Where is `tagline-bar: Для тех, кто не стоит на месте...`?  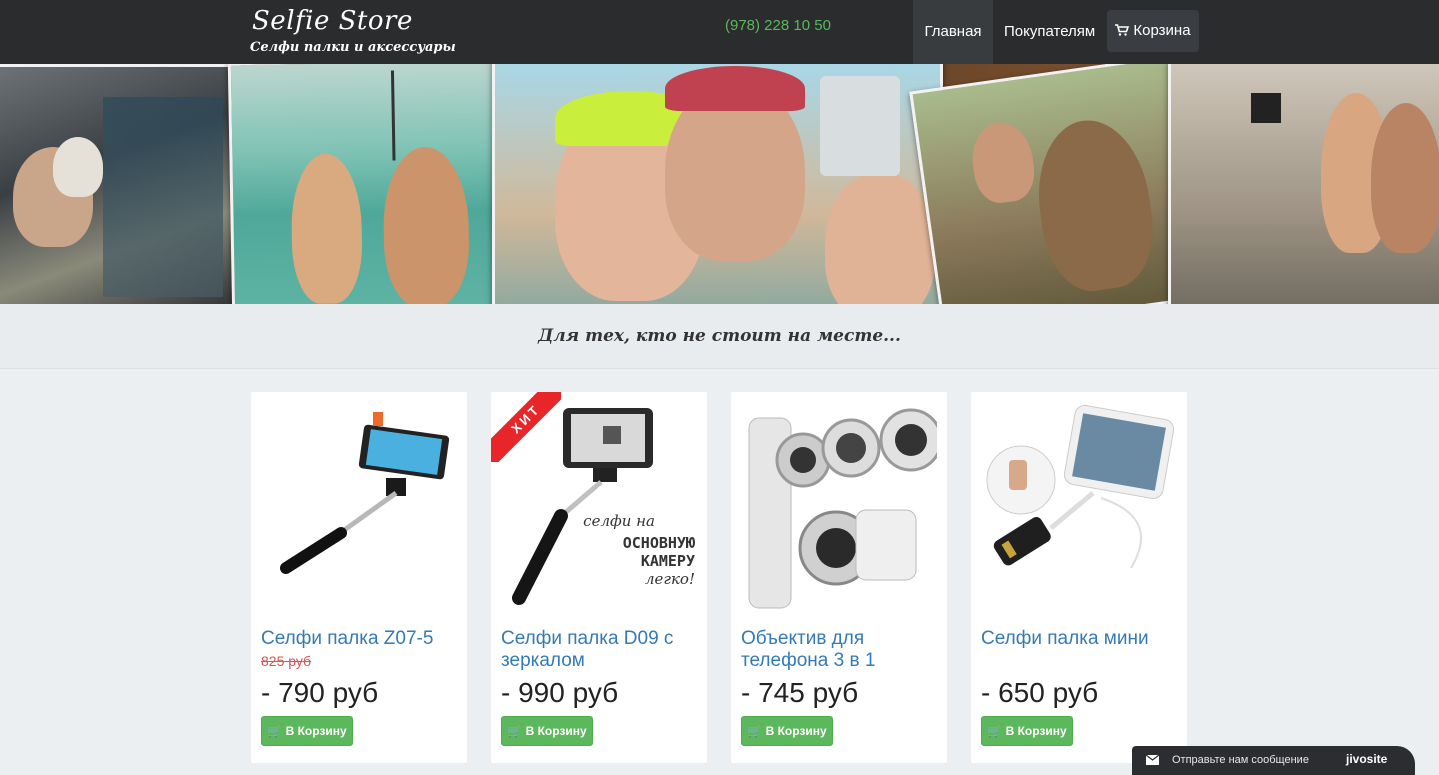
tagline-bar: Для тех, кто не стоит на месте... is located at coordinates (719, 336).